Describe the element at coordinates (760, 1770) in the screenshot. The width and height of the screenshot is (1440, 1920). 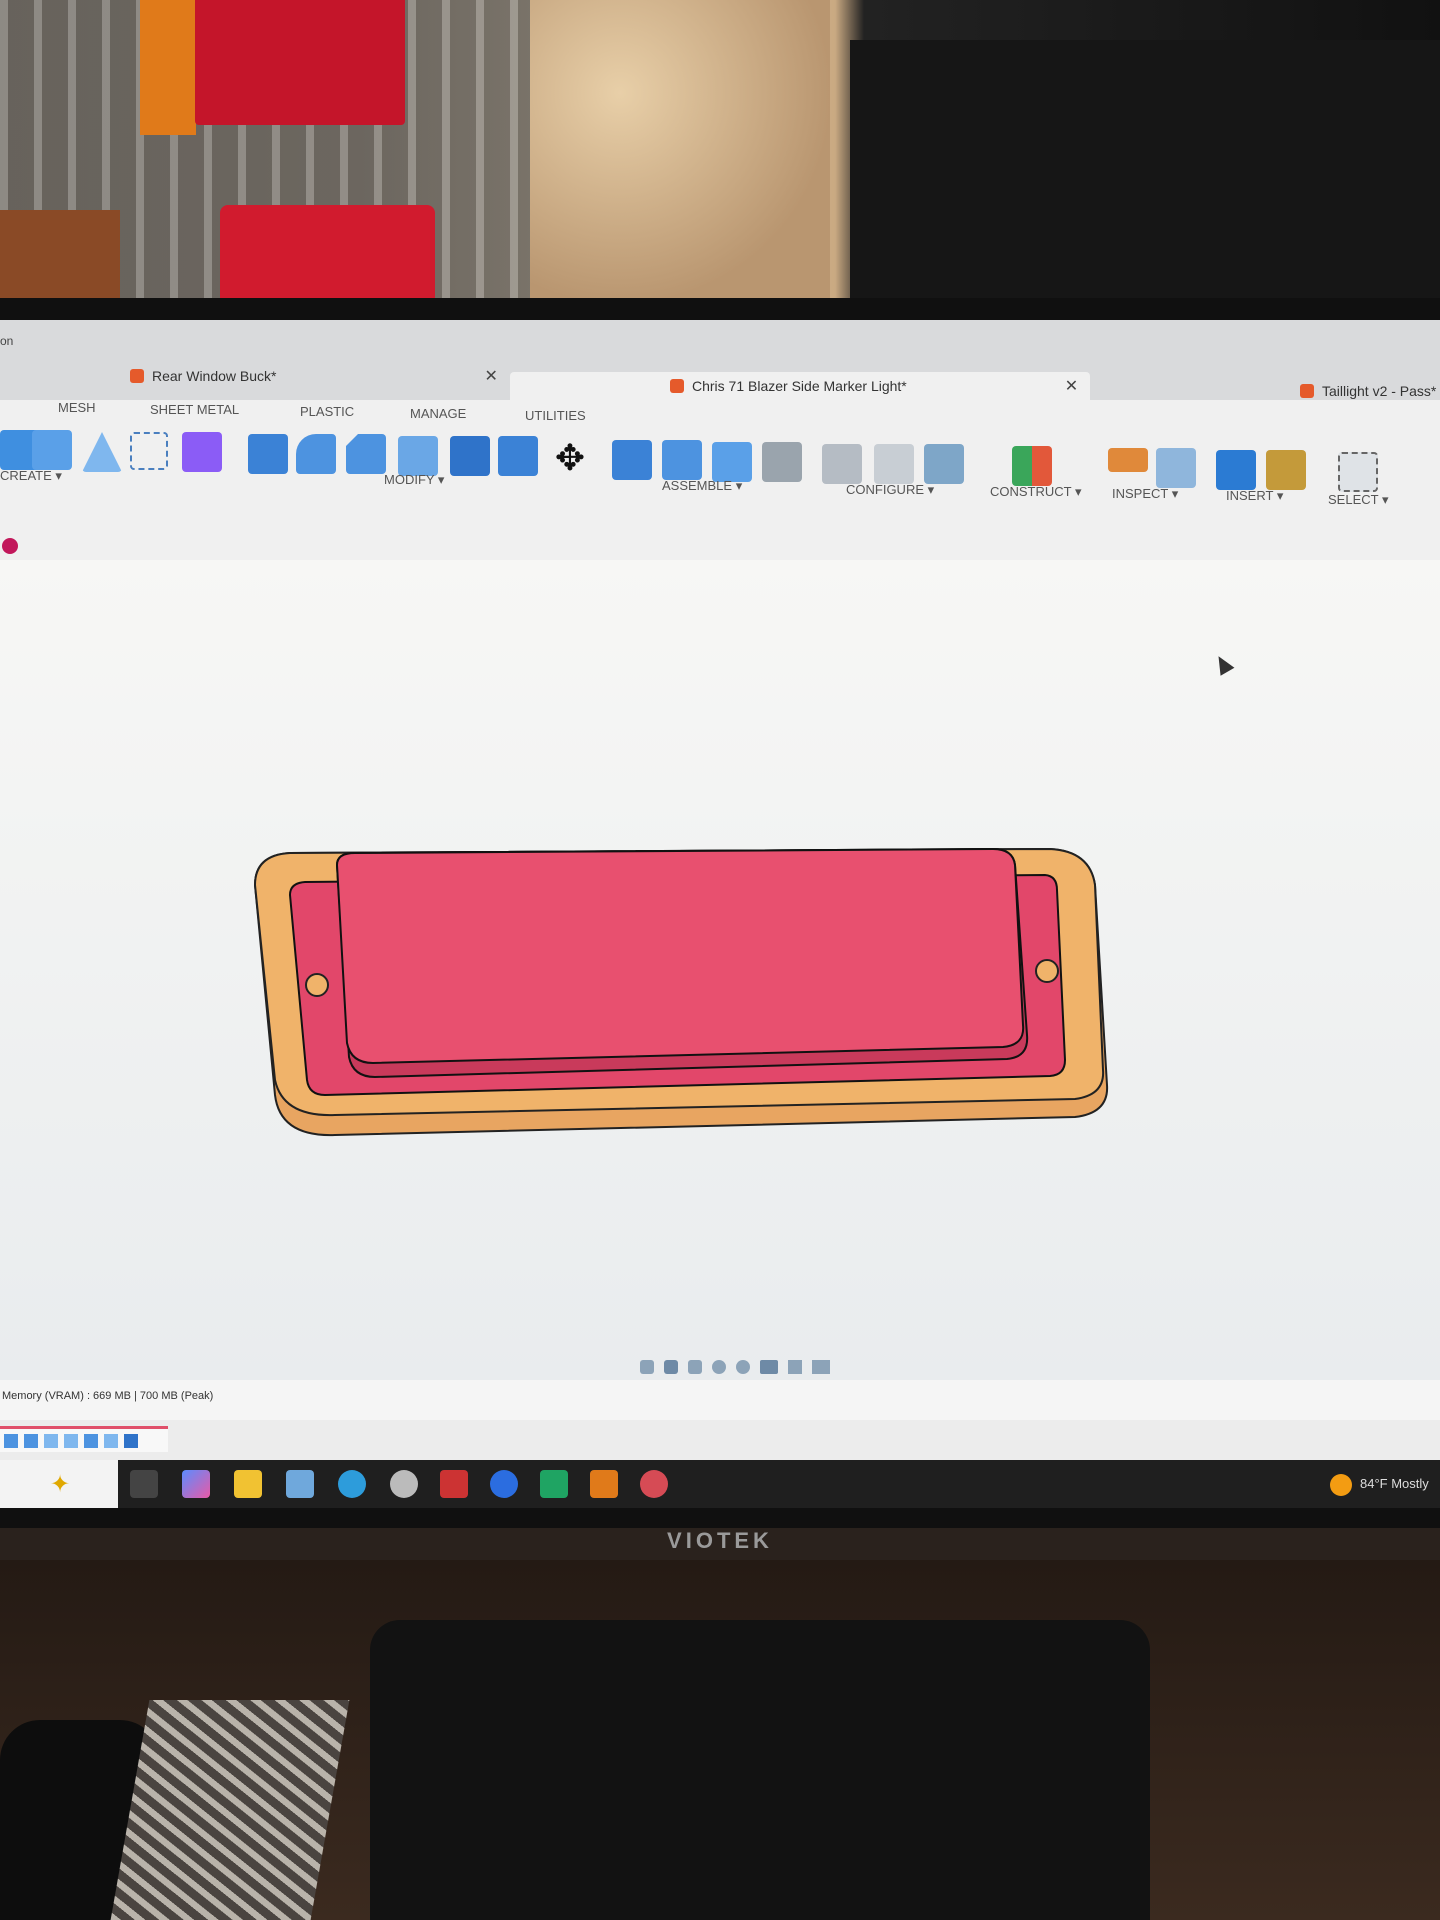
I see `monitor-stand` at that location.